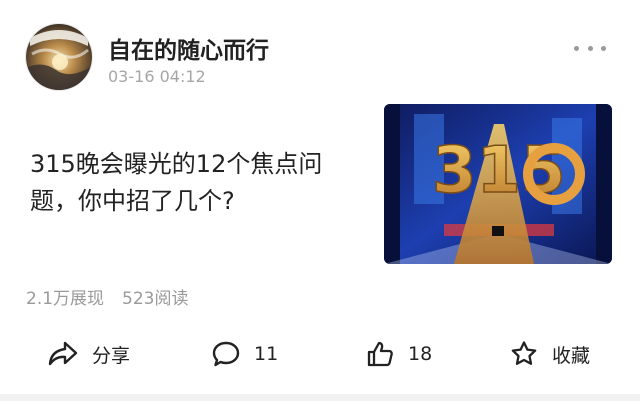 This screenshot has height=401, width=640. I want to click on comment-button: 11, so click(245, 354).